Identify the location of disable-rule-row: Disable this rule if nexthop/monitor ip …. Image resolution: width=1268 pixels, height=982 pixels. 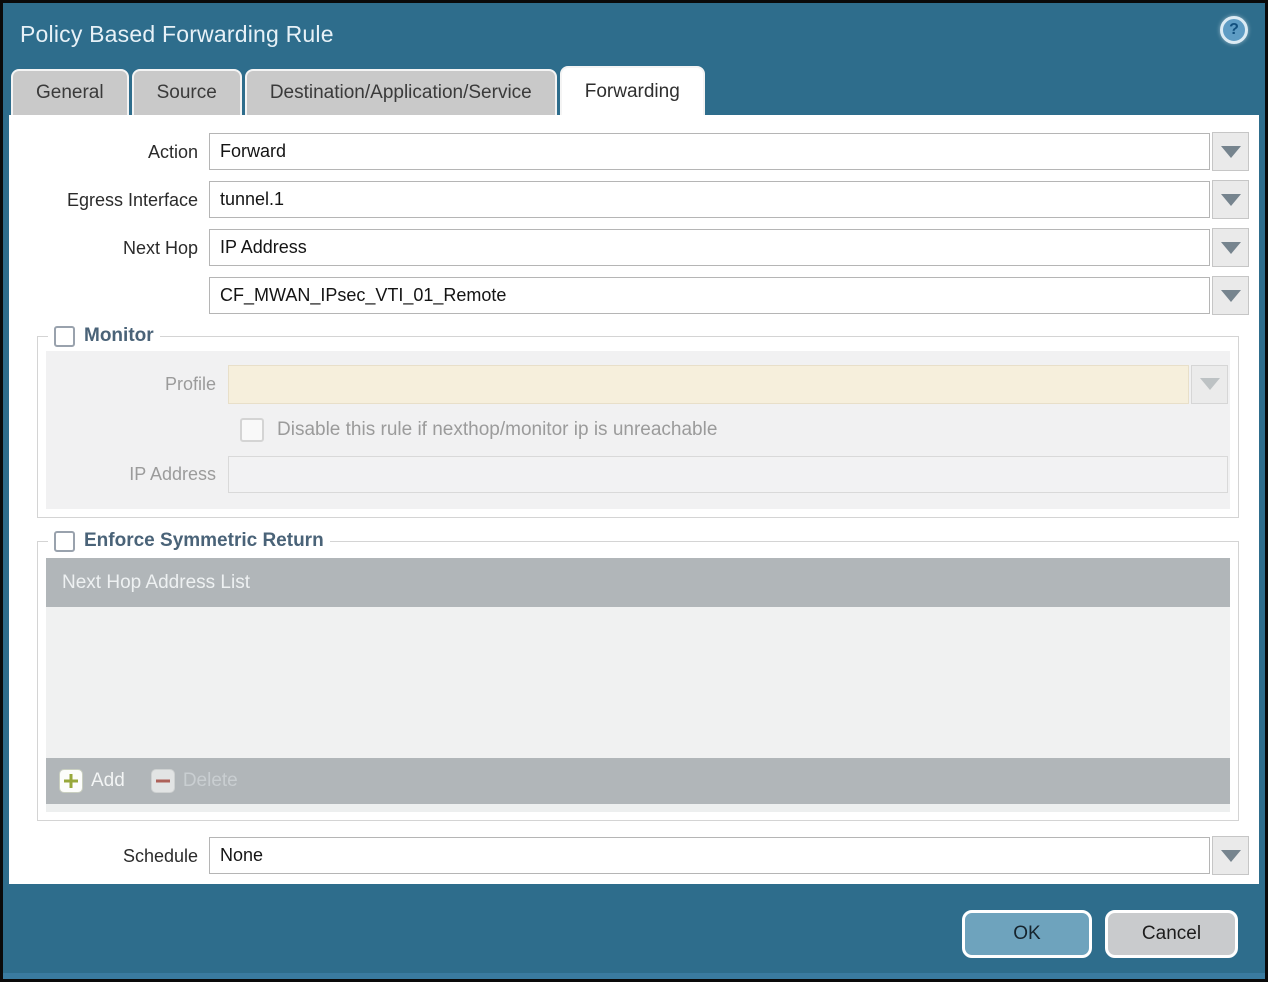
(637, 430).